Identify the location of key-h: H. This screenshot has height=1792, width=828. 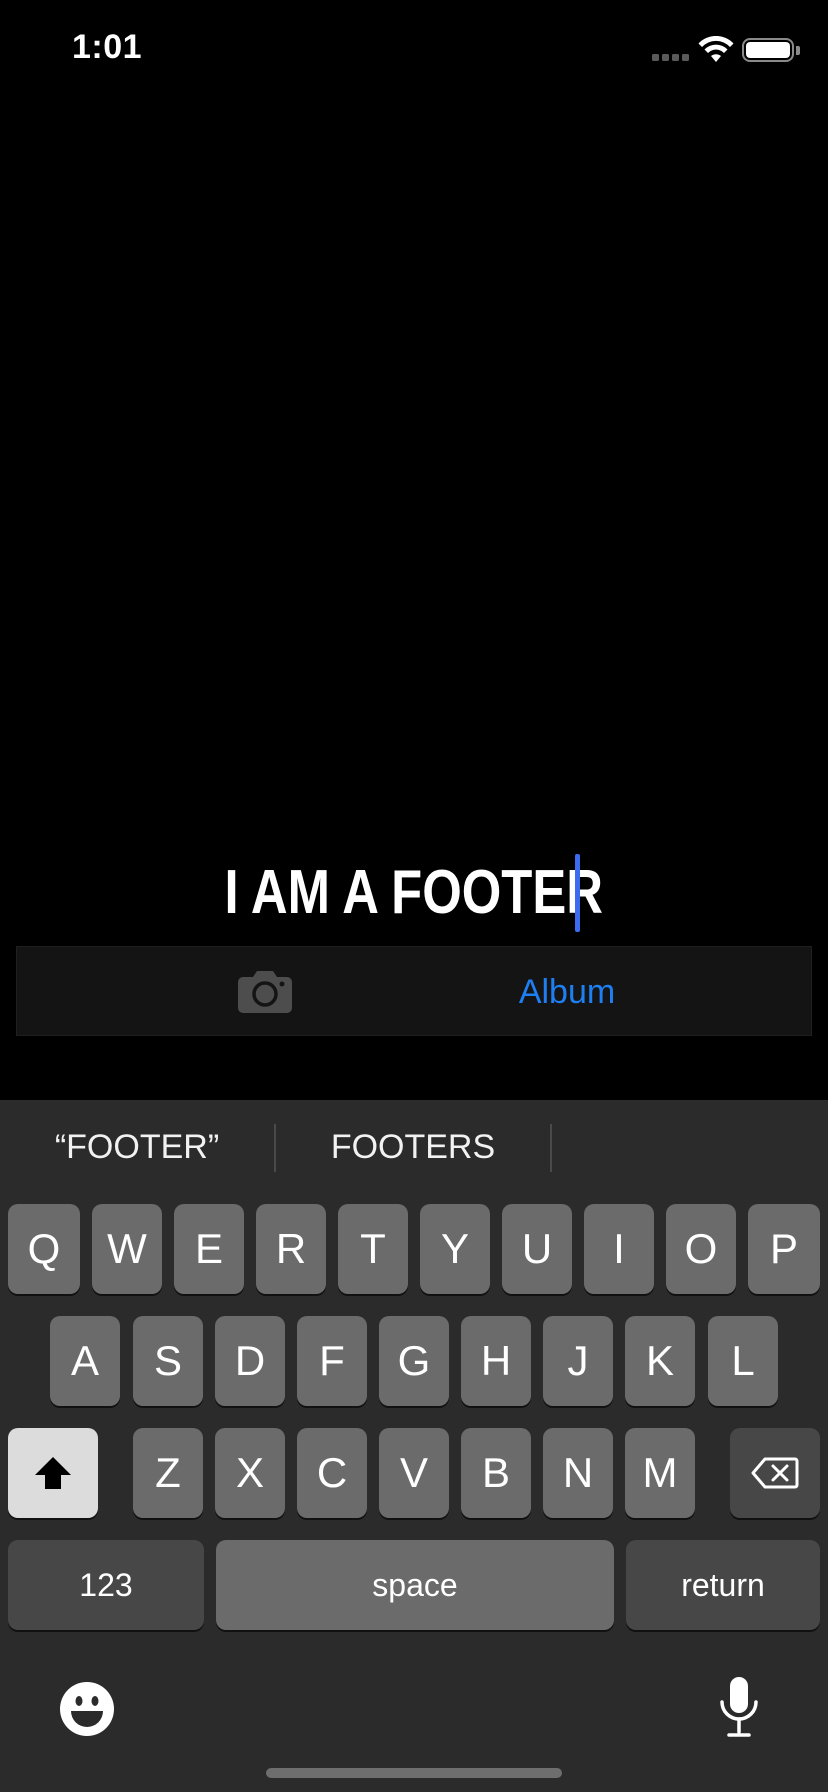
(496, 1361).